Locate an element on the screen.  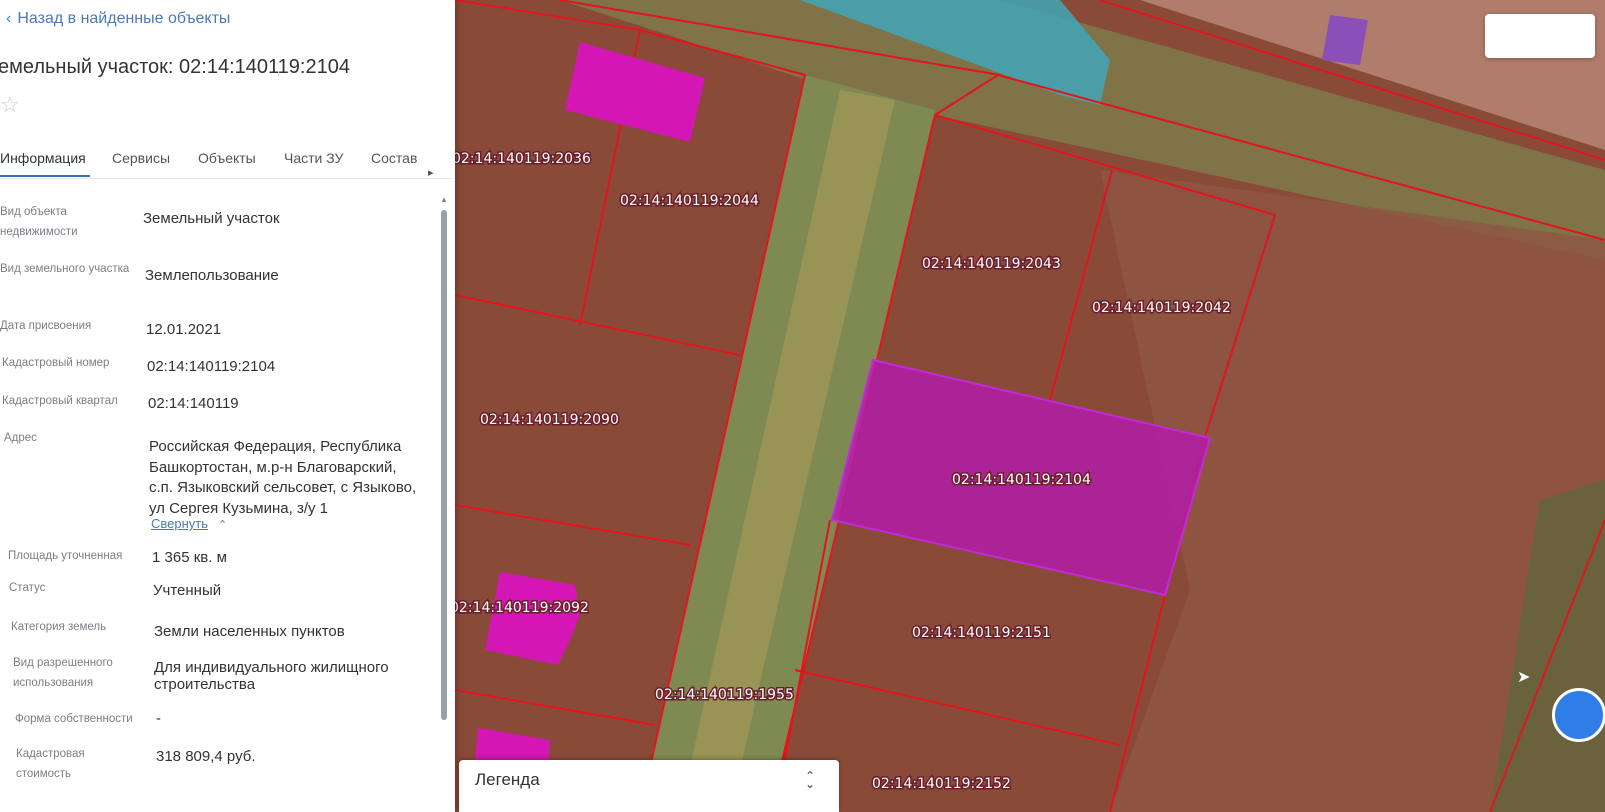
parcel-label-2044: 02:14:140119:2044 is located at coordinates (690, 201).